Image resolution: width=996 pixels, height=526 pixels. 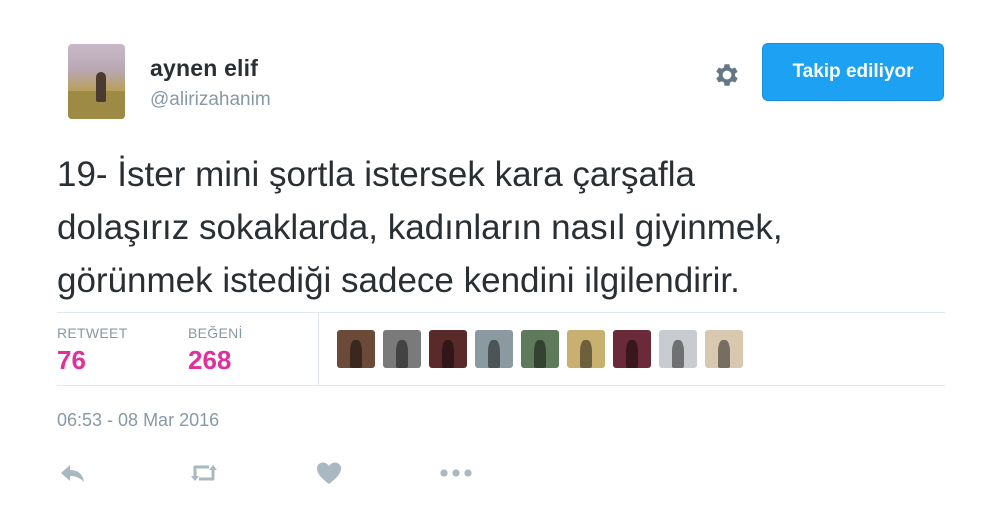 What do you see at coordinates (204, 68) in the screenshot?
I see `user-display-name: aynen elif` at bounding box center [204, 68].